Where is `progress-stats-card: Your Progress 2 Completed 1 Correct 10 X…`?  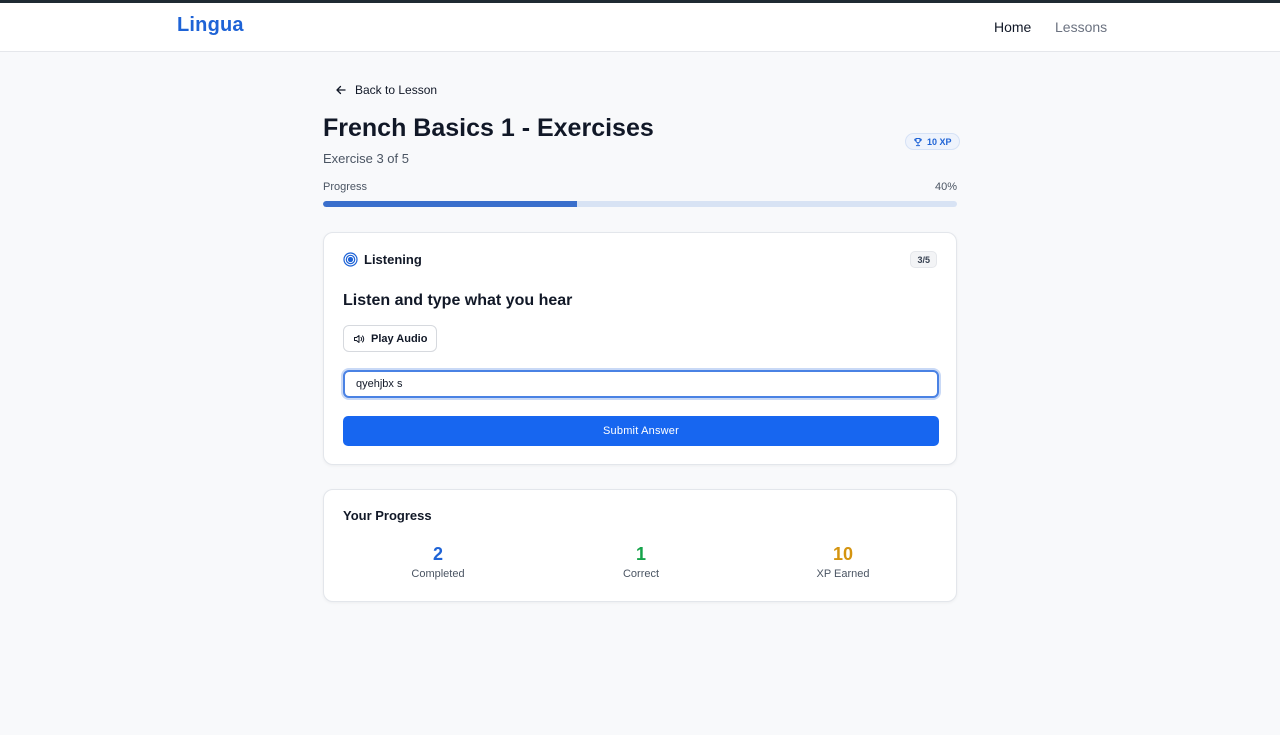
progress-stats-card: Your Progress 2 Completed 1 Correct 10 X… is located at coordinates (640, 545).